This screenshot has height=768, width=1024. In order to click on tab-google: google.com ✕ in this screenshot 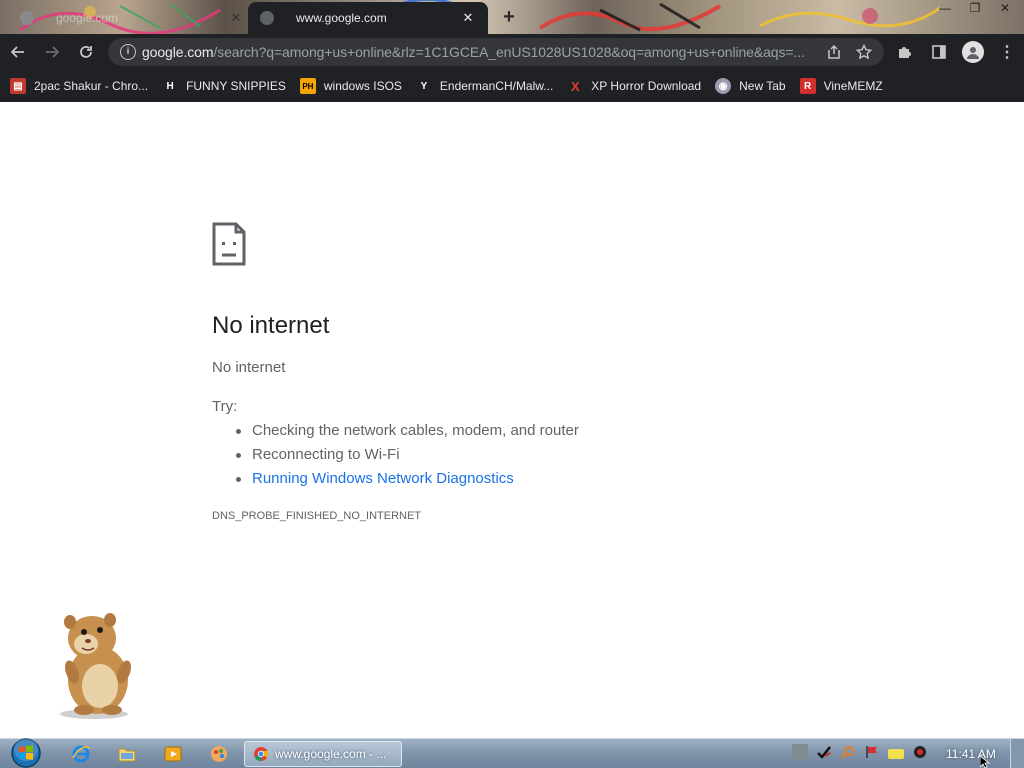, I will do `click(128, 18)`.